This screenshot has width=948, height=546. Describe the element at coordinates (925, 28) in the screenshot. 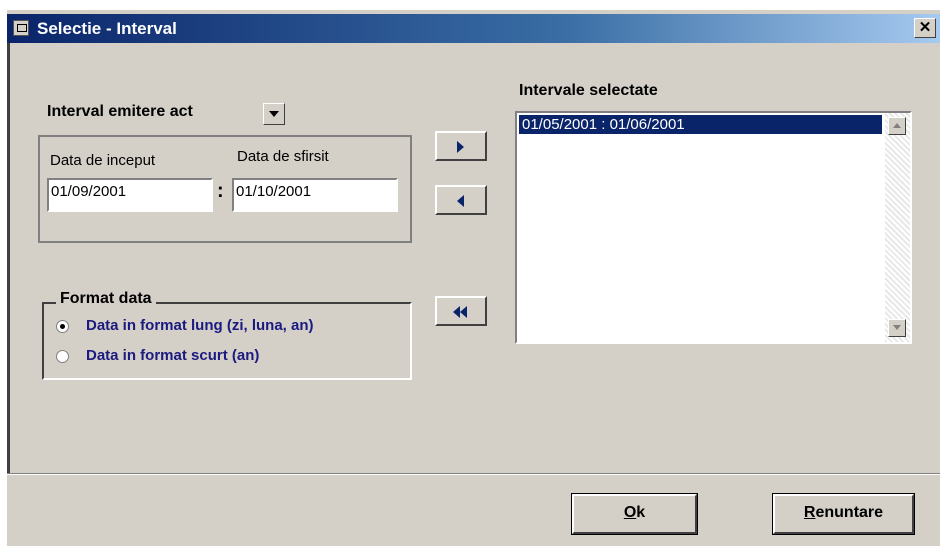

I see `close-button: ✕` at that location.